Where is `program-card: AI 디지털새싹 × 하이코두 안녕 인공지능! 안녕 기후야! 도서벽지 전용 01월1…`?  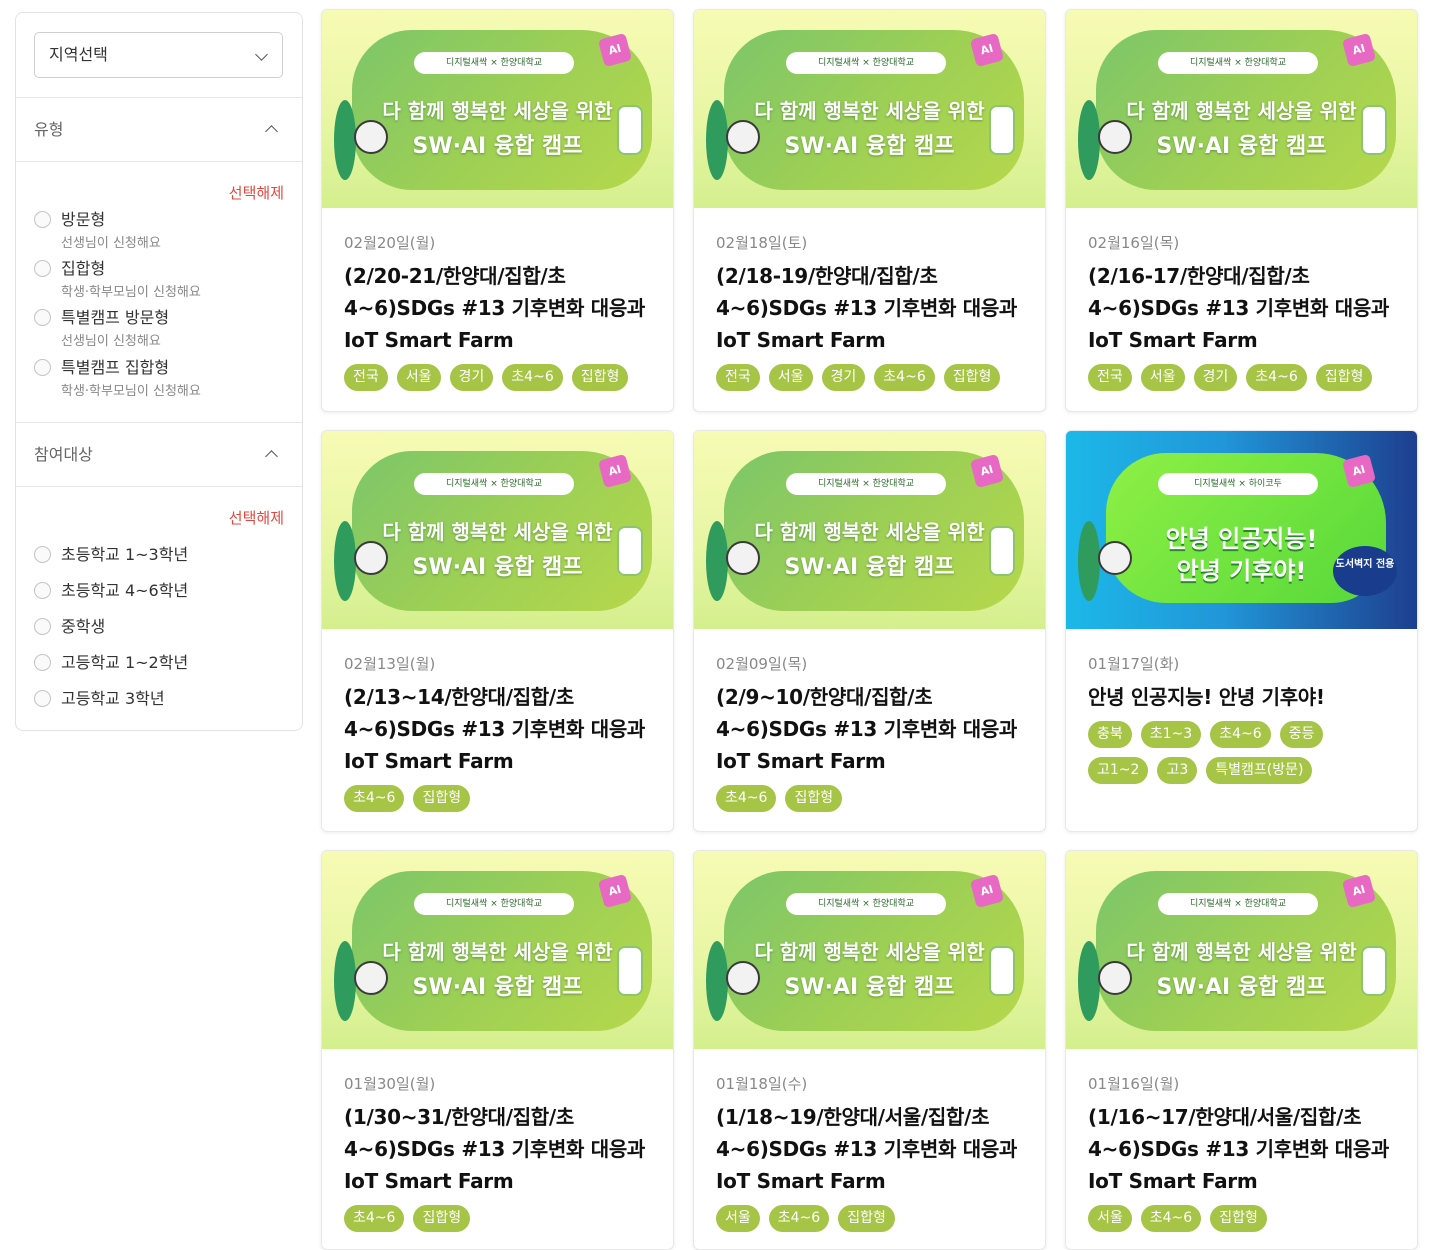 program-card: AI 디지털새싹 × 하이코두 안녕 인공지능! 안녕 기후야! 도서벽지 전용 01월1… is located at coordinates (1241, 631).